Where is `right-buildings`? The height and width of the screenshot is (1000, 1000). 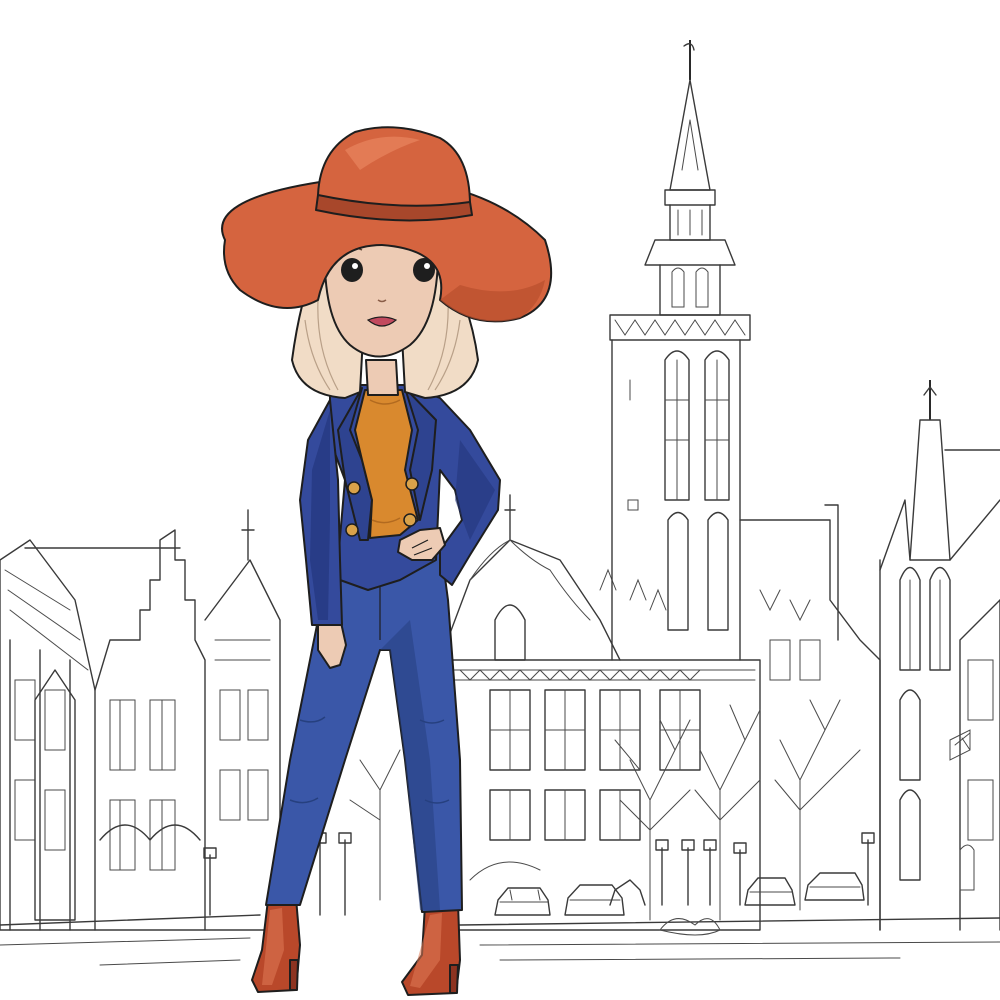
right-buildings is located at coordinates (810, 717).